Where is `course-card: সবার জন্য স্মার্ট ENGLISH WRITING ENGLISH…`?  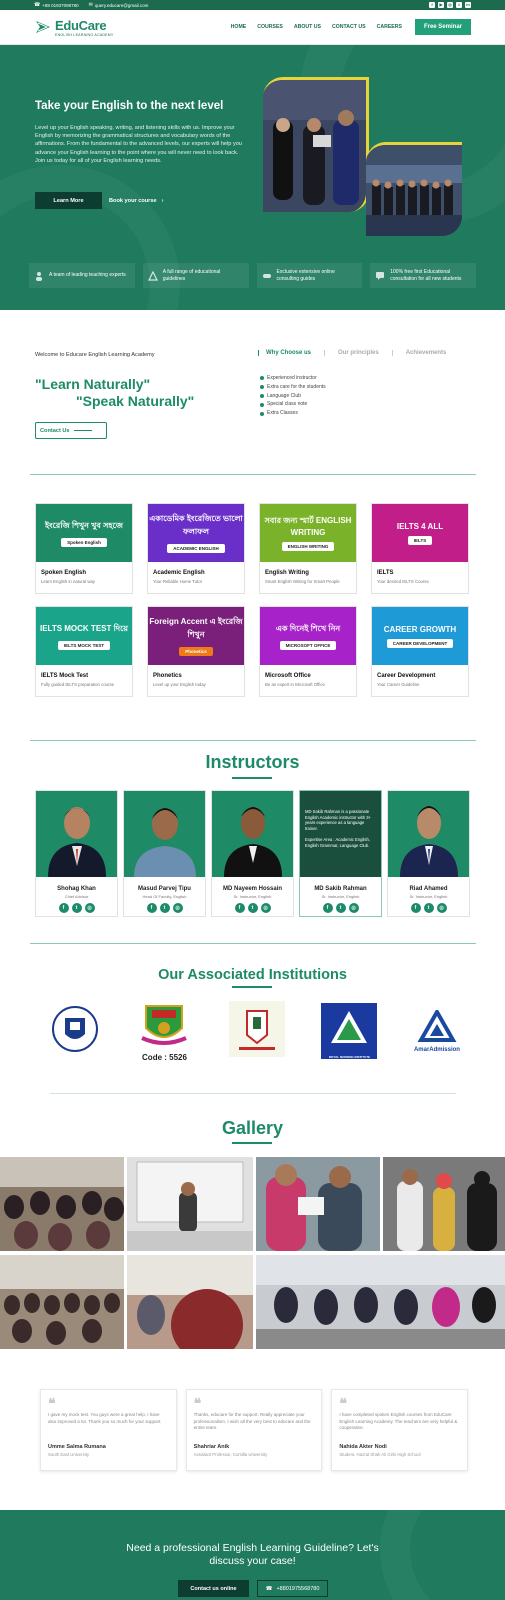 course-card: সবার জন্য স্মার্ট ENGLISH WRITING ENGLISH… is located at coordinates (308, 548).